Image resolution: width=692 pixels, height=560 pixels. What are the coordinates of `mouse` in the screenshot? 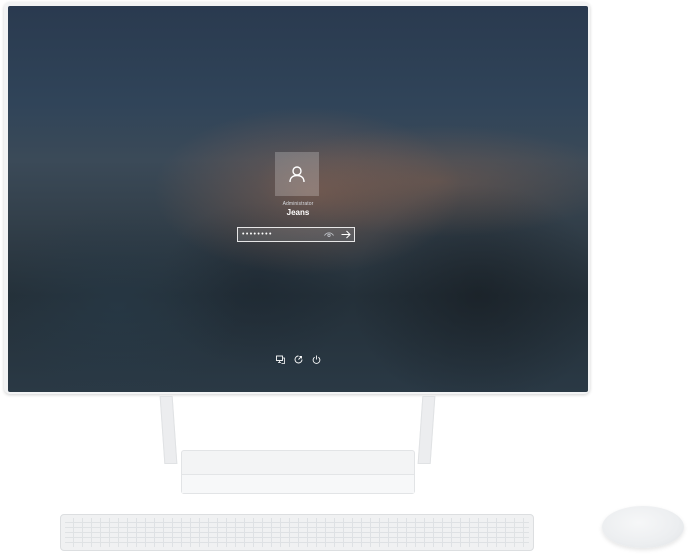 It's located at (643, 527).